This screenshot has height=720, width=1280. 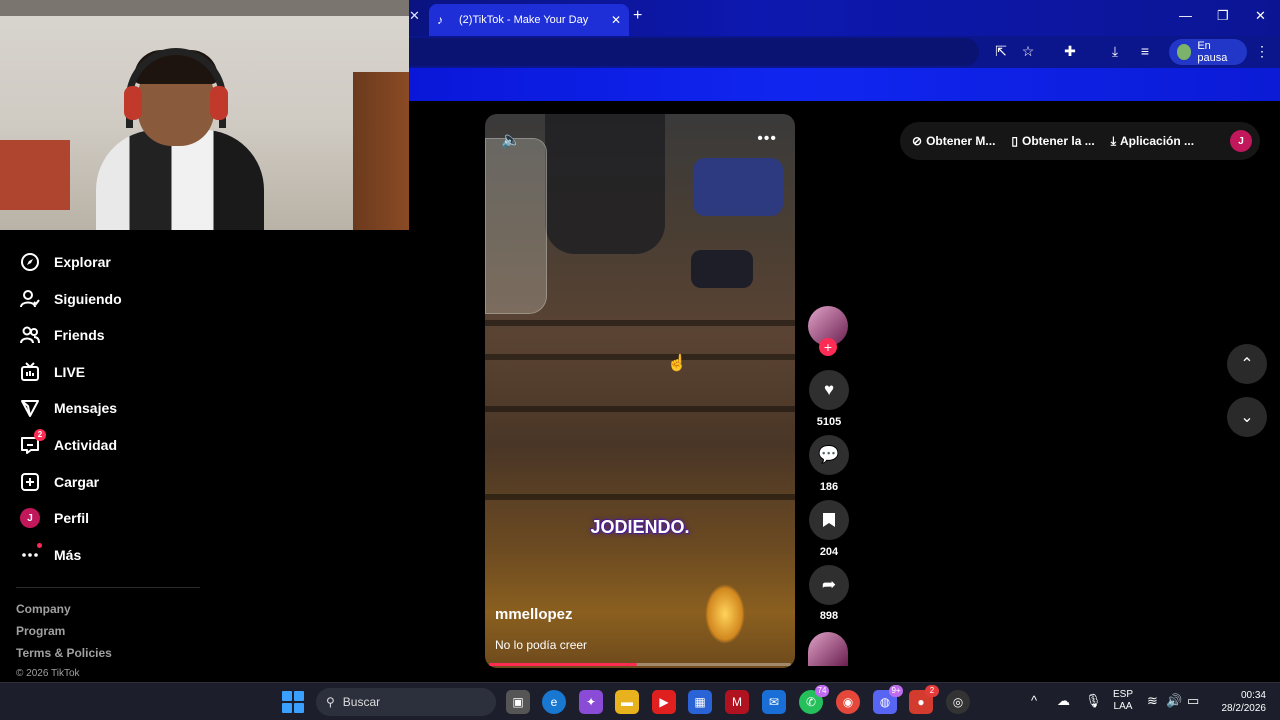 I want to click on browser-tab-bar: ✕ ♪ (2)TikTok - Make Your Day ✕ + — ❐ ✕, so click(x=844, y=18).